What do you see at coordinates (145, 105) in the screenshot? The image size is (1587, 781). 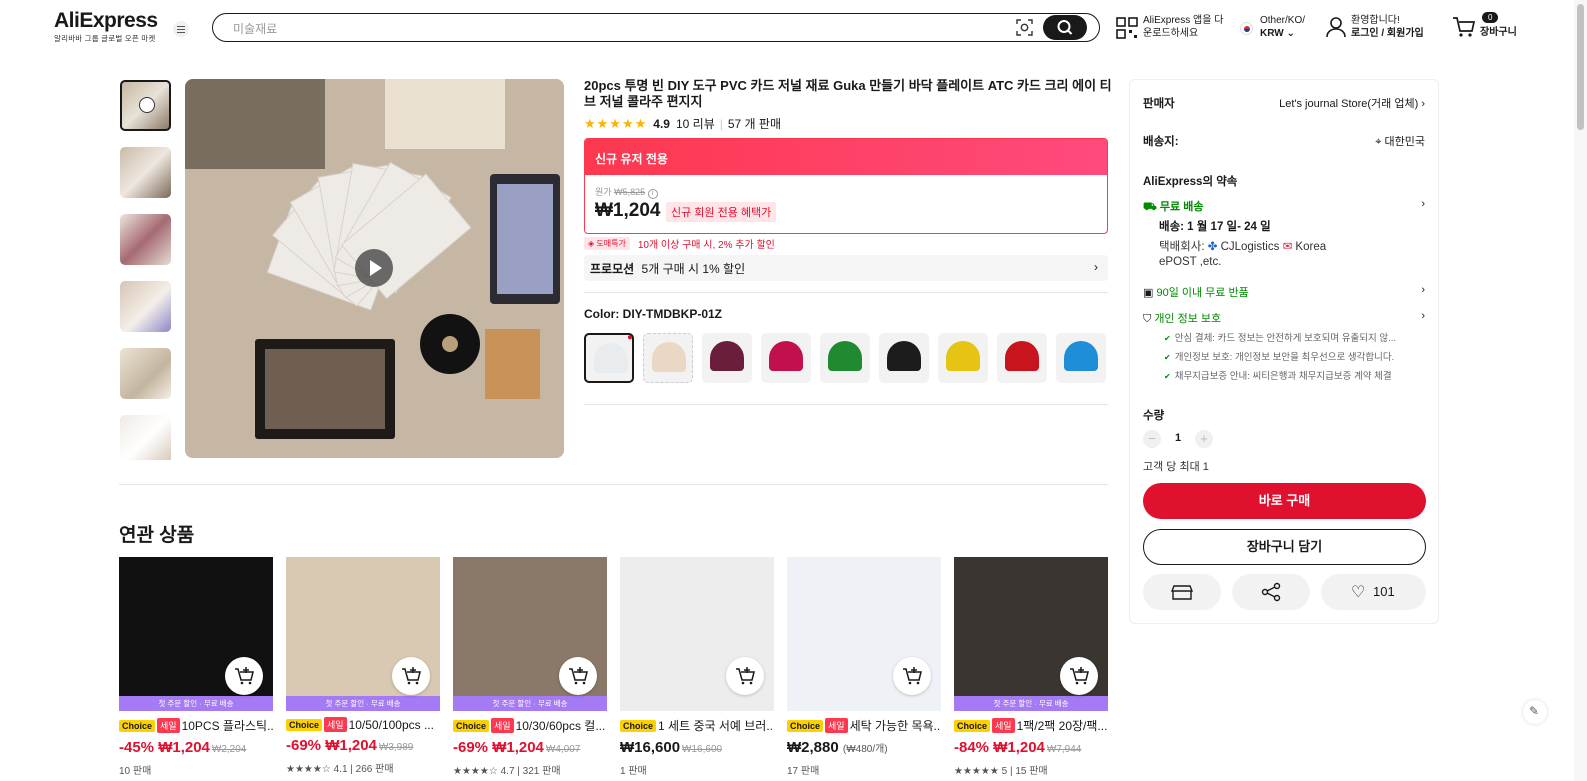 I see `thumbnail-video` at bounding box center [145, 105].